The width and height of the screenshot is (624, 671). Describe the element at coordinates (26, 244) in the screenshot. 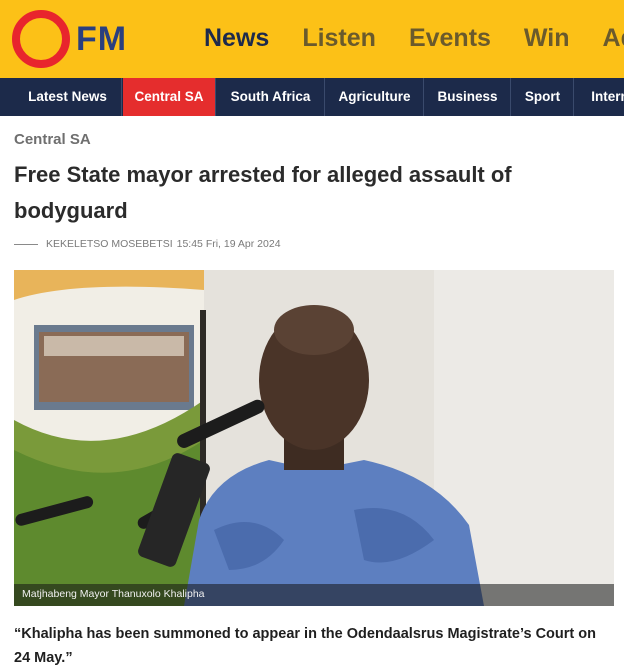

I see `byline-divider` at that location.